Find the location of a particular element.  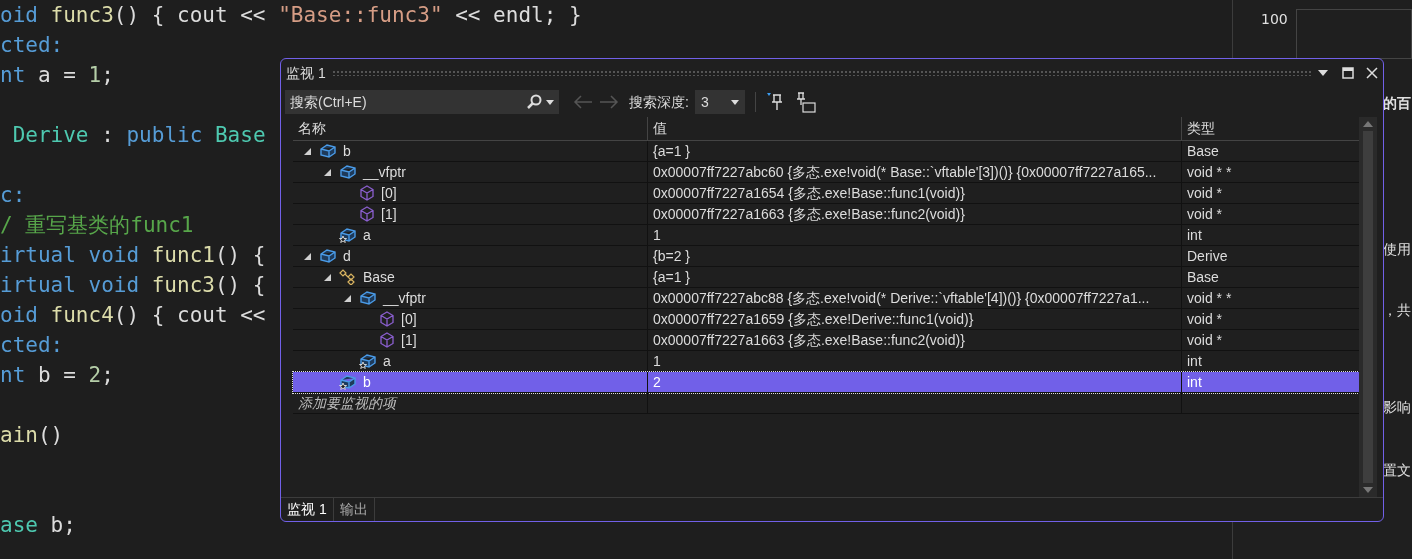

watch-row: d {b=2 } Derive is located at coordinates (826, 256).